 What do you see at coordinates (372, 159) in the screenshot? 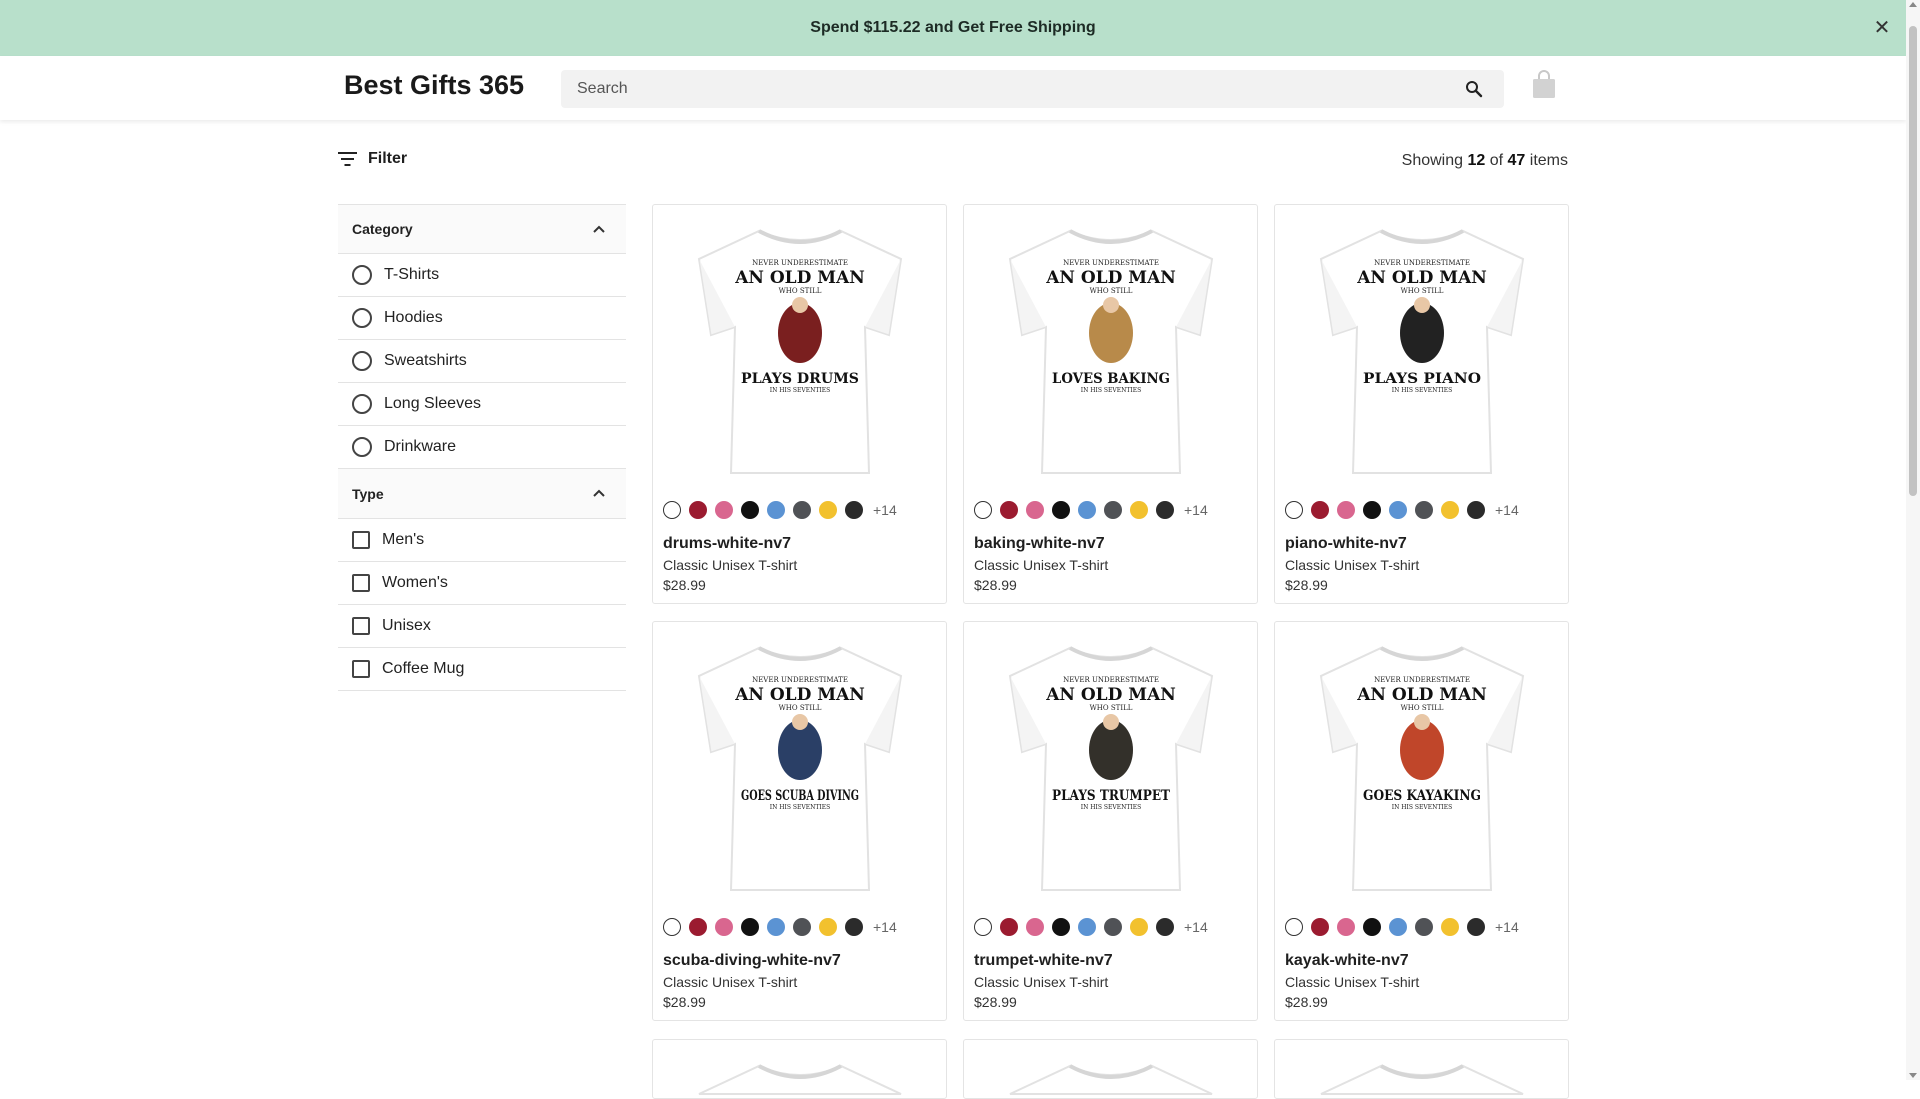
I see `filter-button: Filter` at bounding box center [372, 159].